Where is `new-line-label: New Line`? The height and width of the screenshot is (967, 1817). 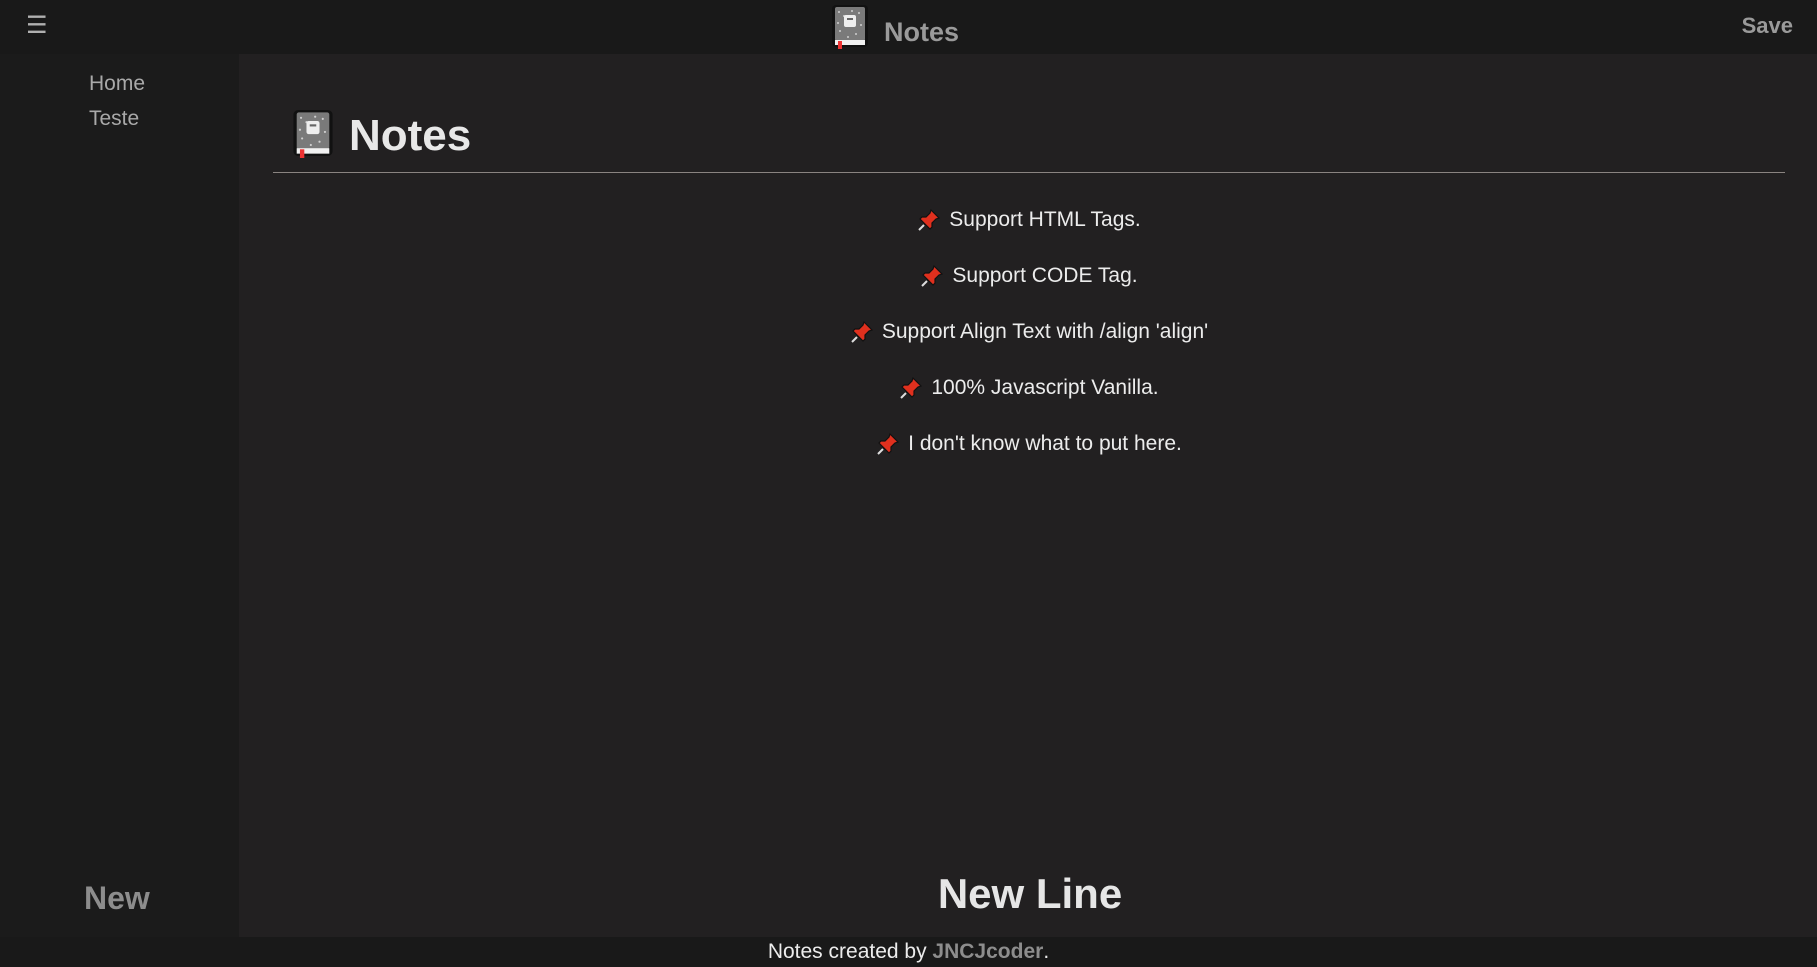 new-line-label: New Line is located at coordinates (1030, 893).